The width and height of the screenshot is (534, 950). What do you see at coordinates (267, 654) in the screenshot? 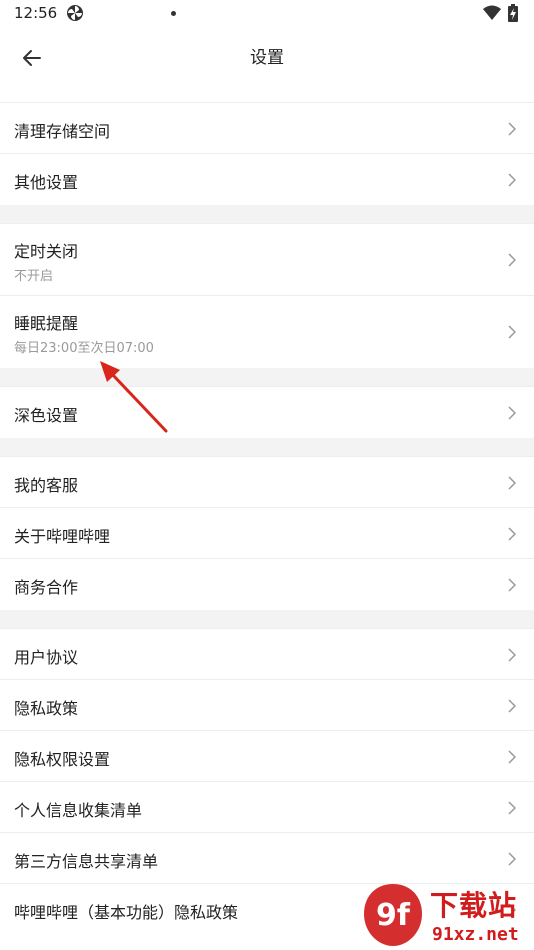
I see `settings-item-user-agreement: 用户协议` at bounding box center [267, 654].